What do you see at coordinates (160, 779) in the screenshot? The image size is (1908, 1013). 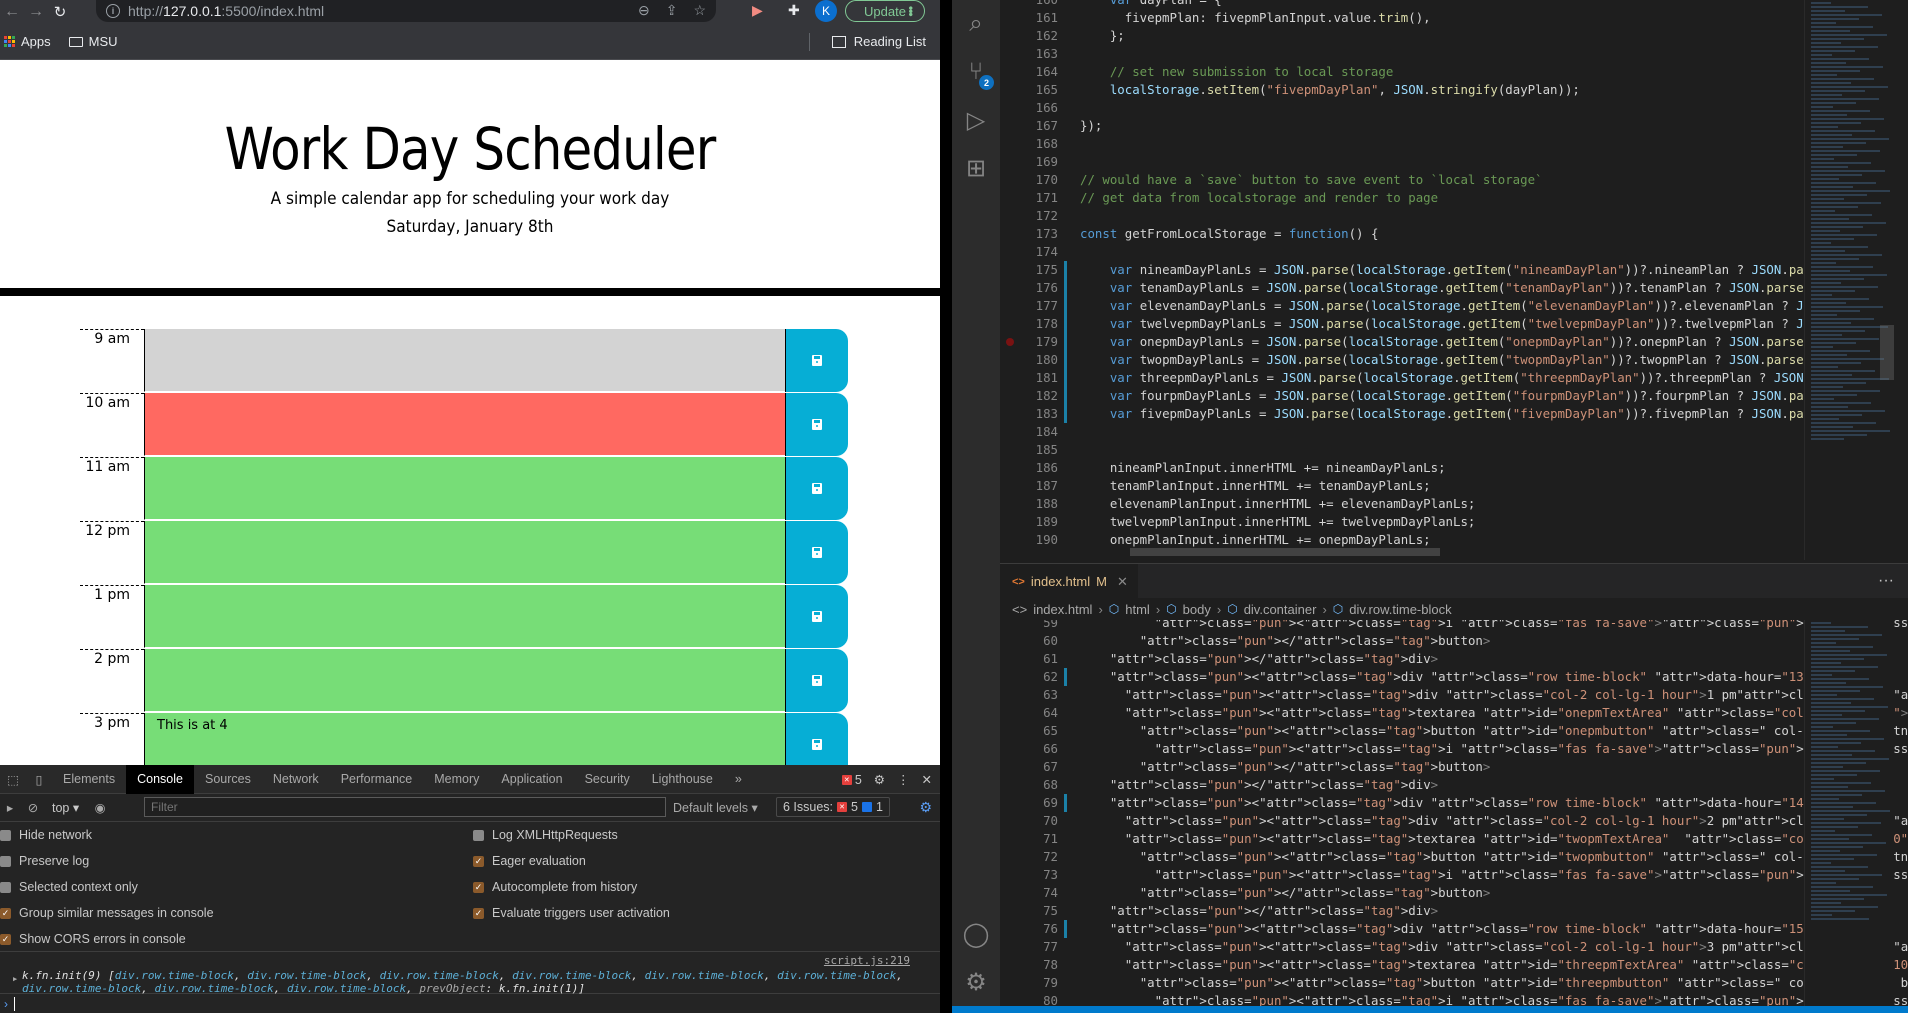 I see `tab-console: Console` at bounding box center [160, 779].